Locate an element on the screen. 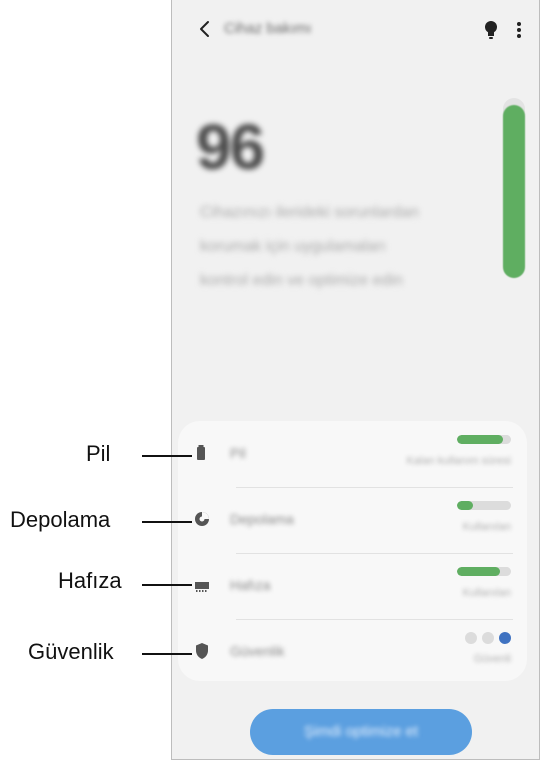 This screenshot has width=541, height=761. pie-chart-icon is located at coordinates (202, 519).